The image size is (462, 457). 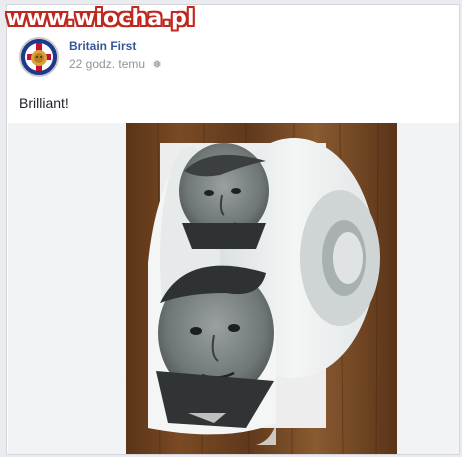 What do you see at coordinates (44, 103) in the screenshot?
I see `post-text: Brilliant!` at bounding box center [44, 103].